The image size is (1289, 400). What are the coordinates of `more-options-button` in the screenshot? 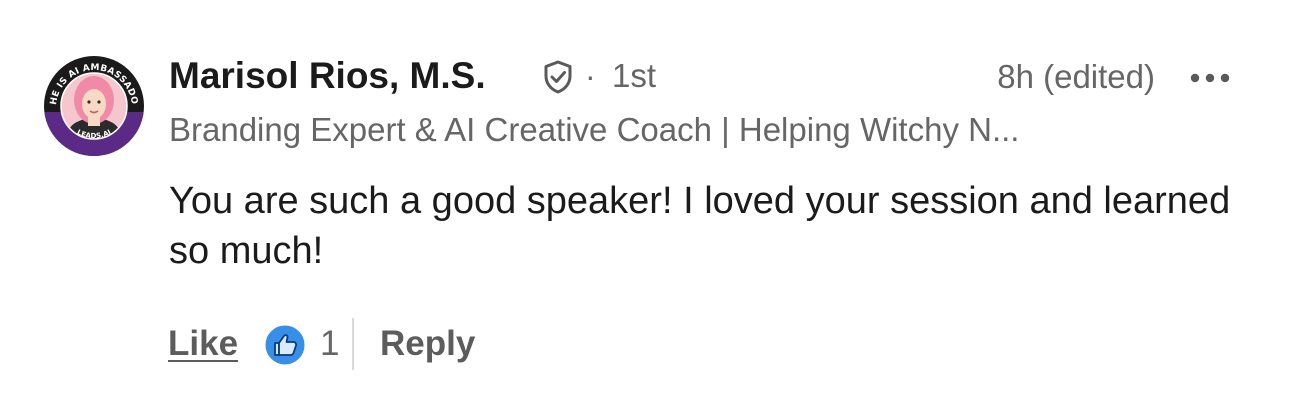 It's located at (1210, 78).